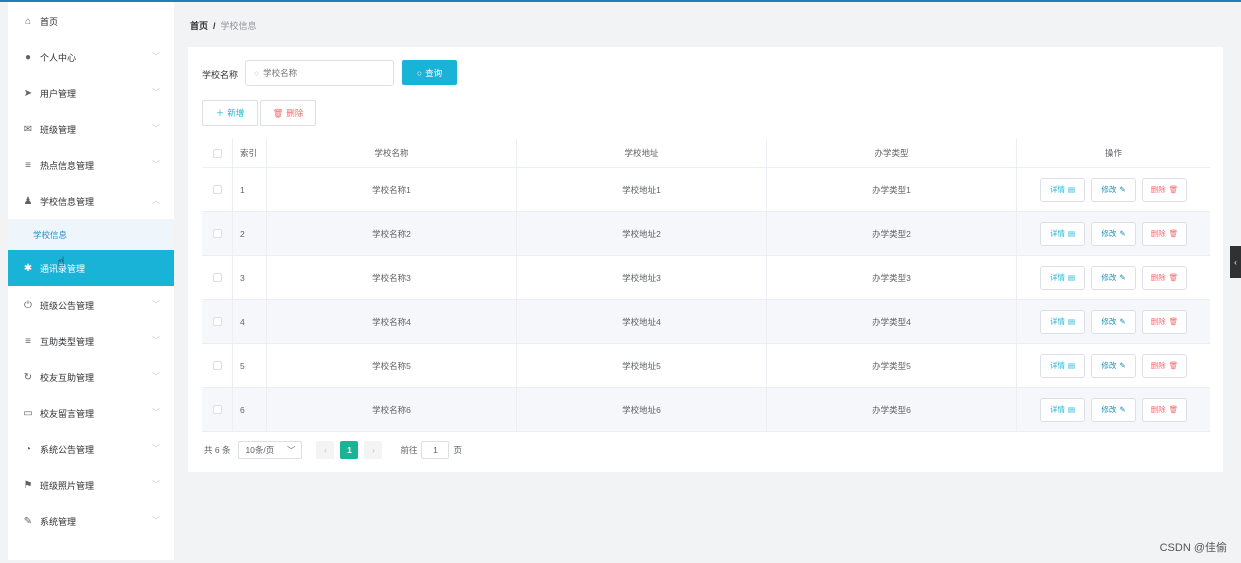 Image resolution: width=1241 pixels, height=563 pixels. Describe the element at coordinates (260, 450) in the screenshot. I see `page-size-value: 10条/页` at that location.